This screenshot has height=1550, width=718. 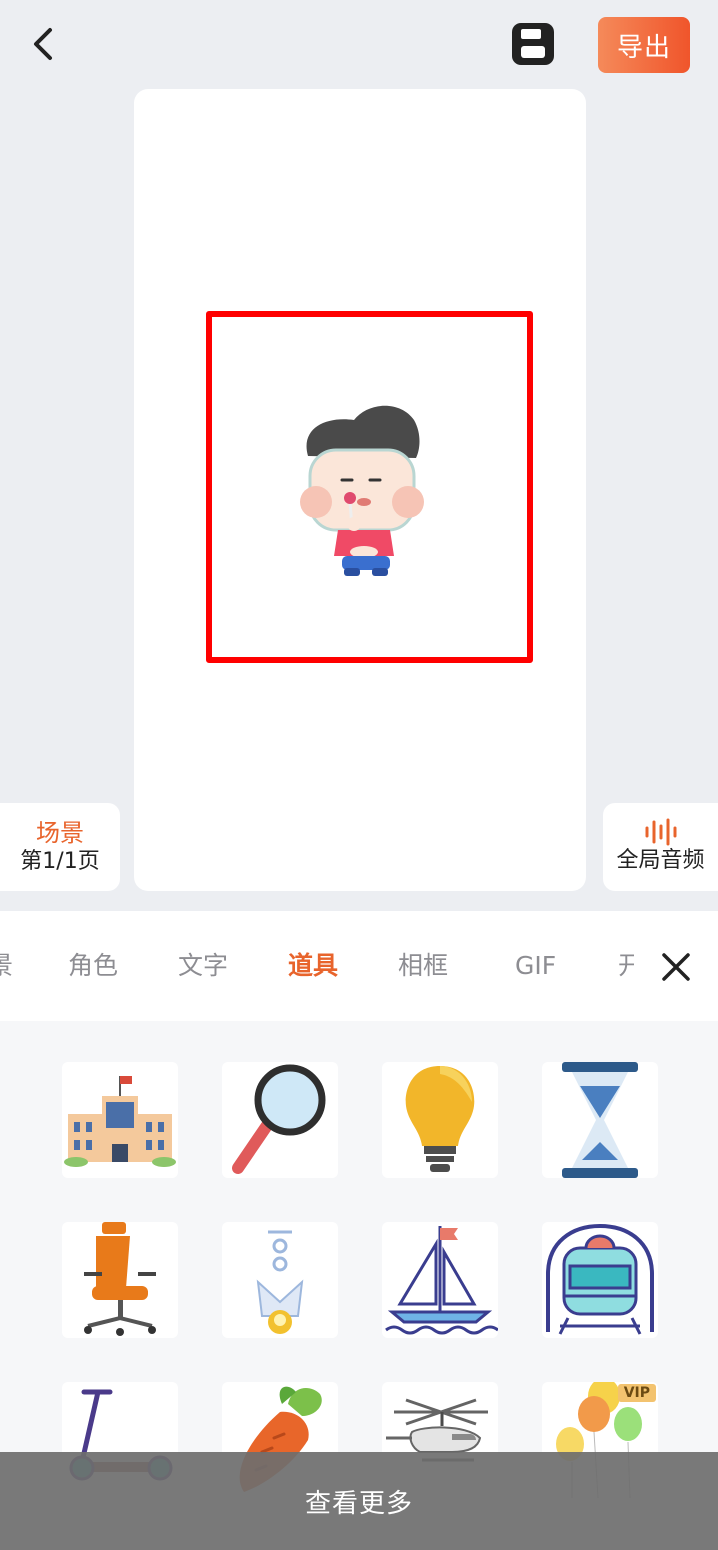 What do you see at coordinates (533, 44) in the screenshot?
I see `save-icon` at bounding box center [533, 44].